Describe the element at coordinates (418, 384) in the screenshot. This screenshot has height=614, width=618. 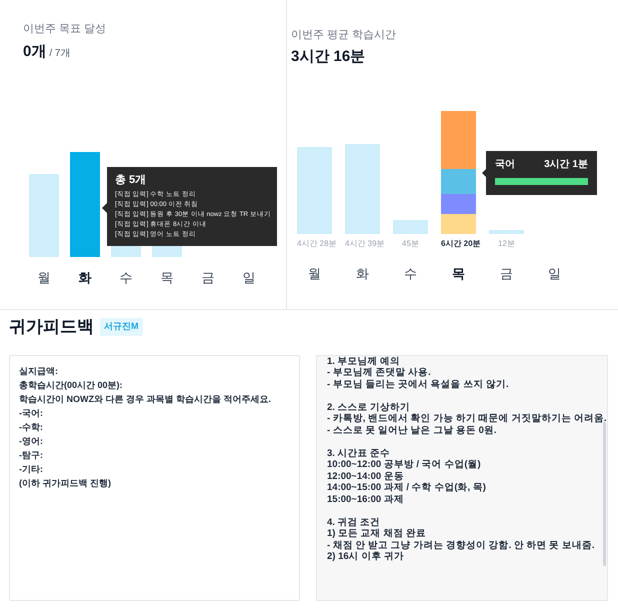
I see `text-line: - 부모님 들리는 곳에서 욕설을 쓰지 않기.` at that location.